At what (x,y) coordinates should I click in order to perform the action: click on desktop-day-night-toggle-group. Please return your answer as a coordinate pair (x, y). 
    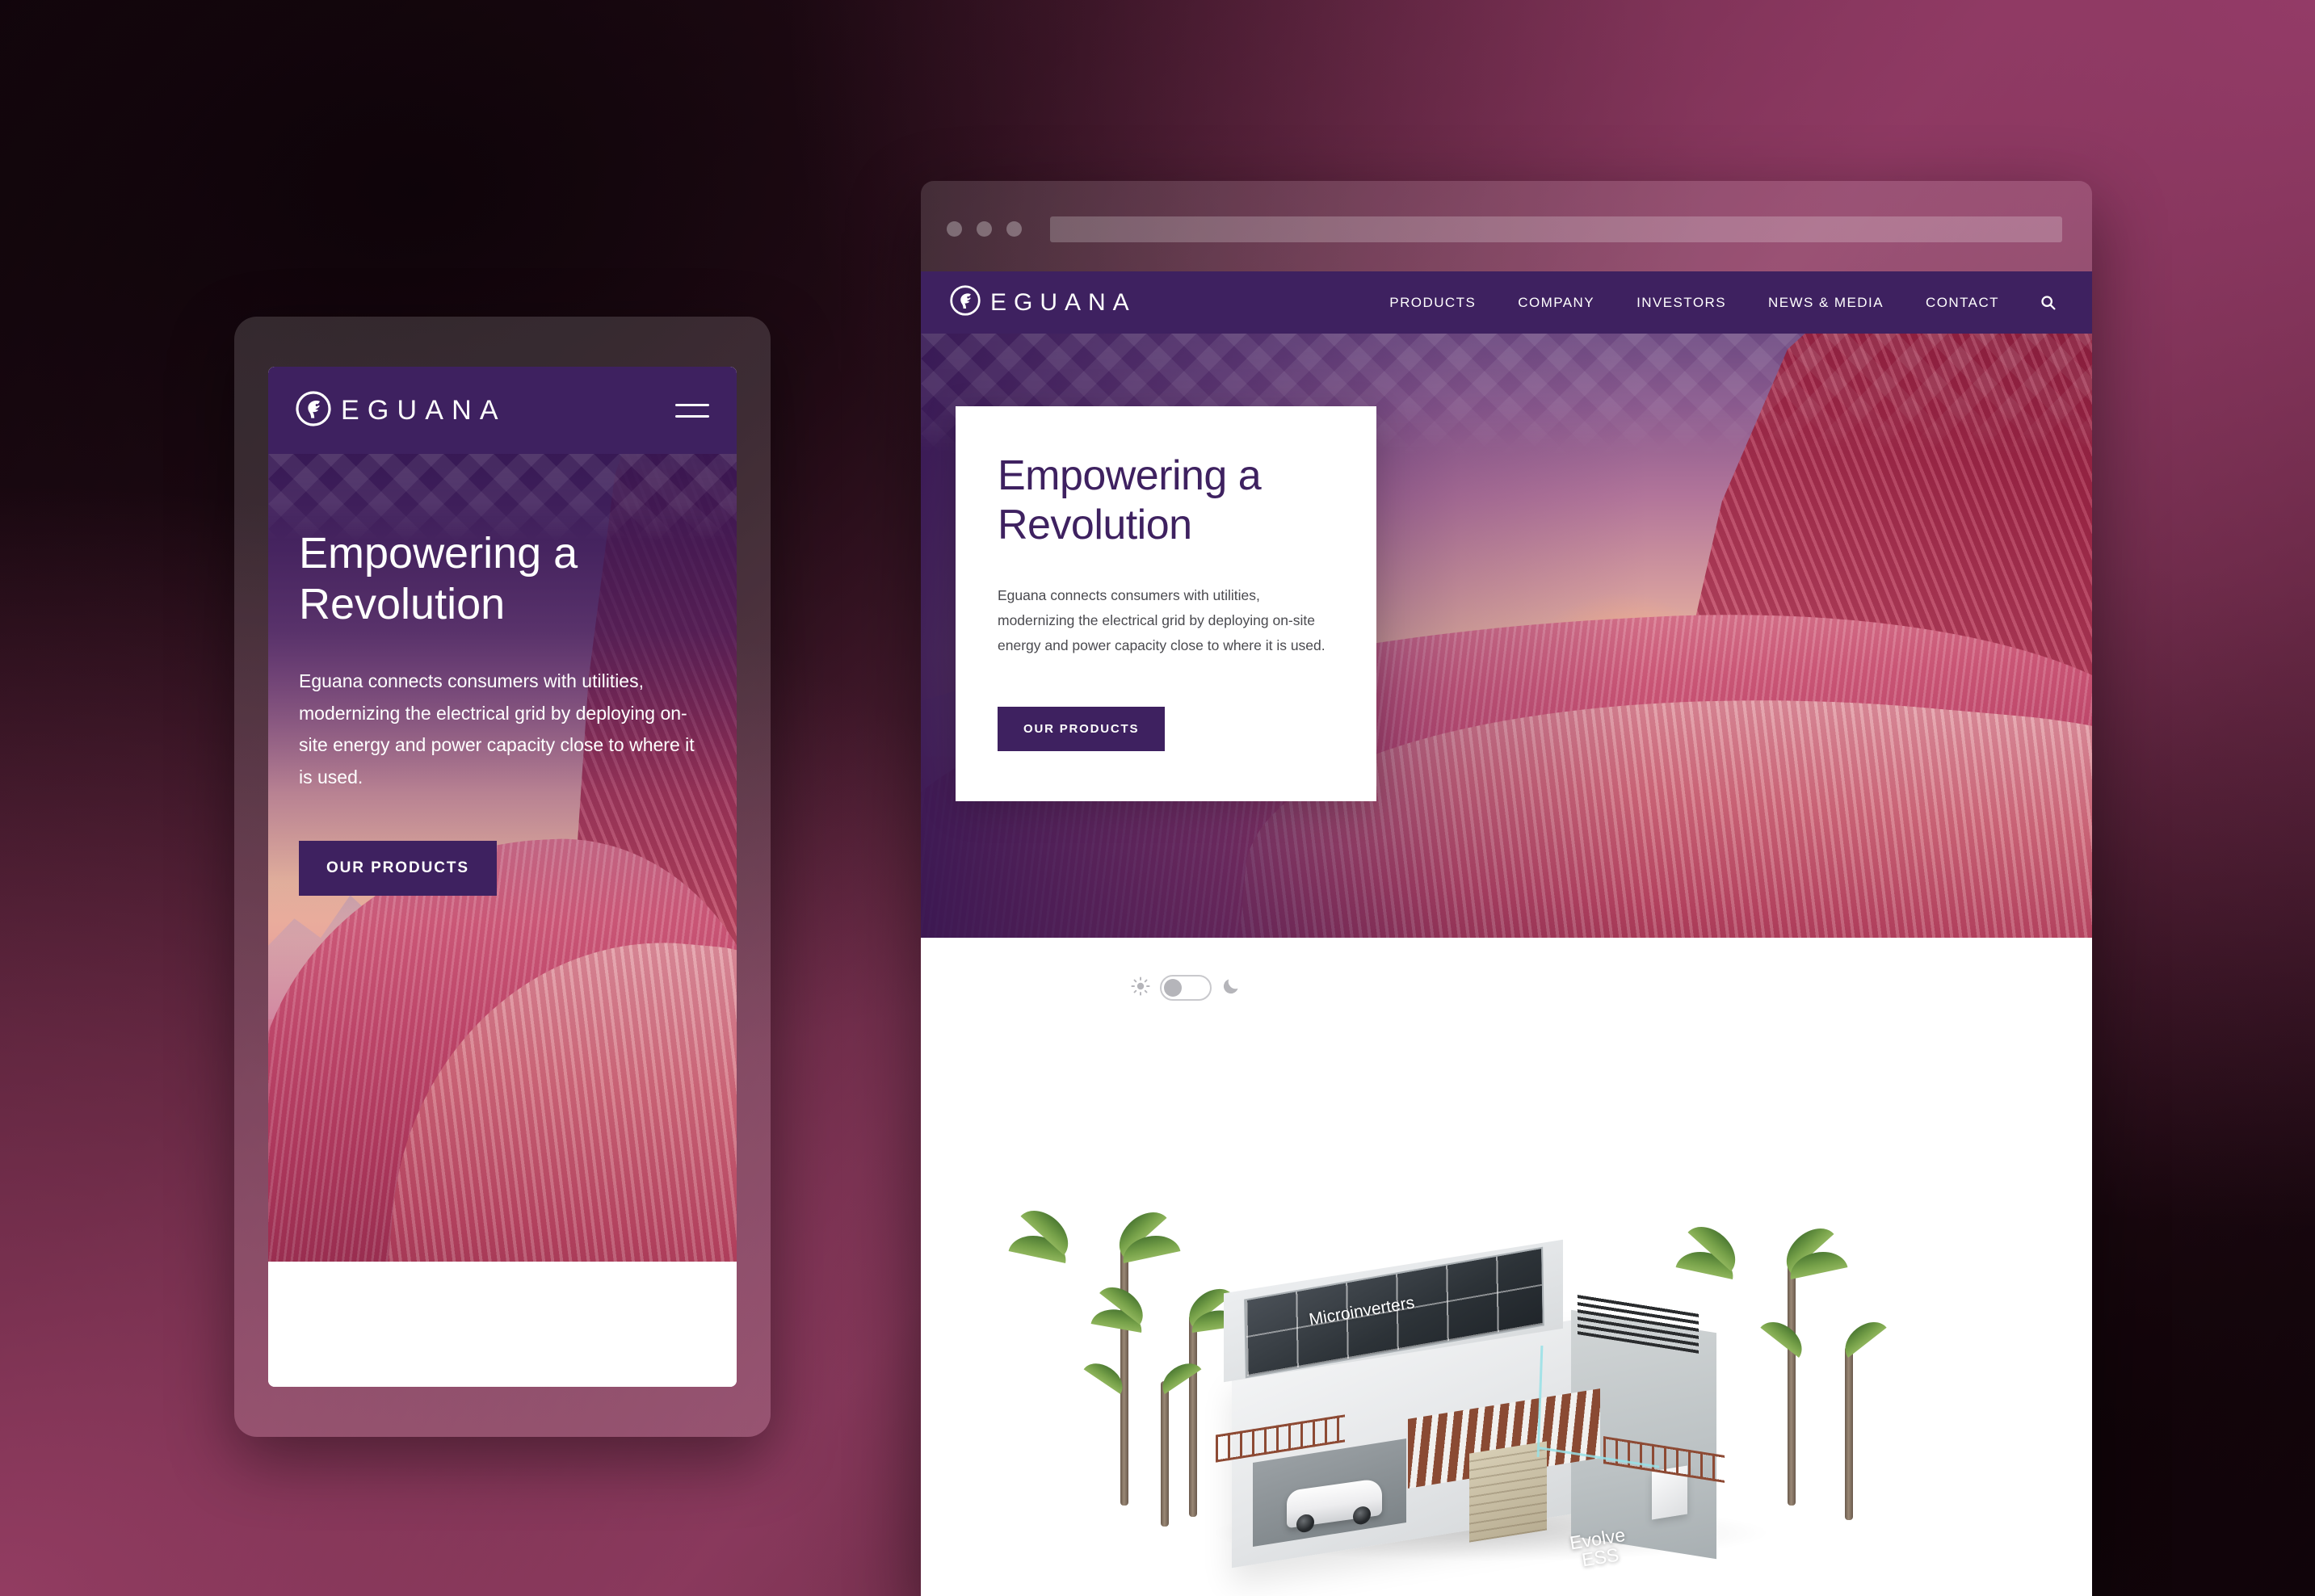
    Looking at the image, I should click on (1186, 988).